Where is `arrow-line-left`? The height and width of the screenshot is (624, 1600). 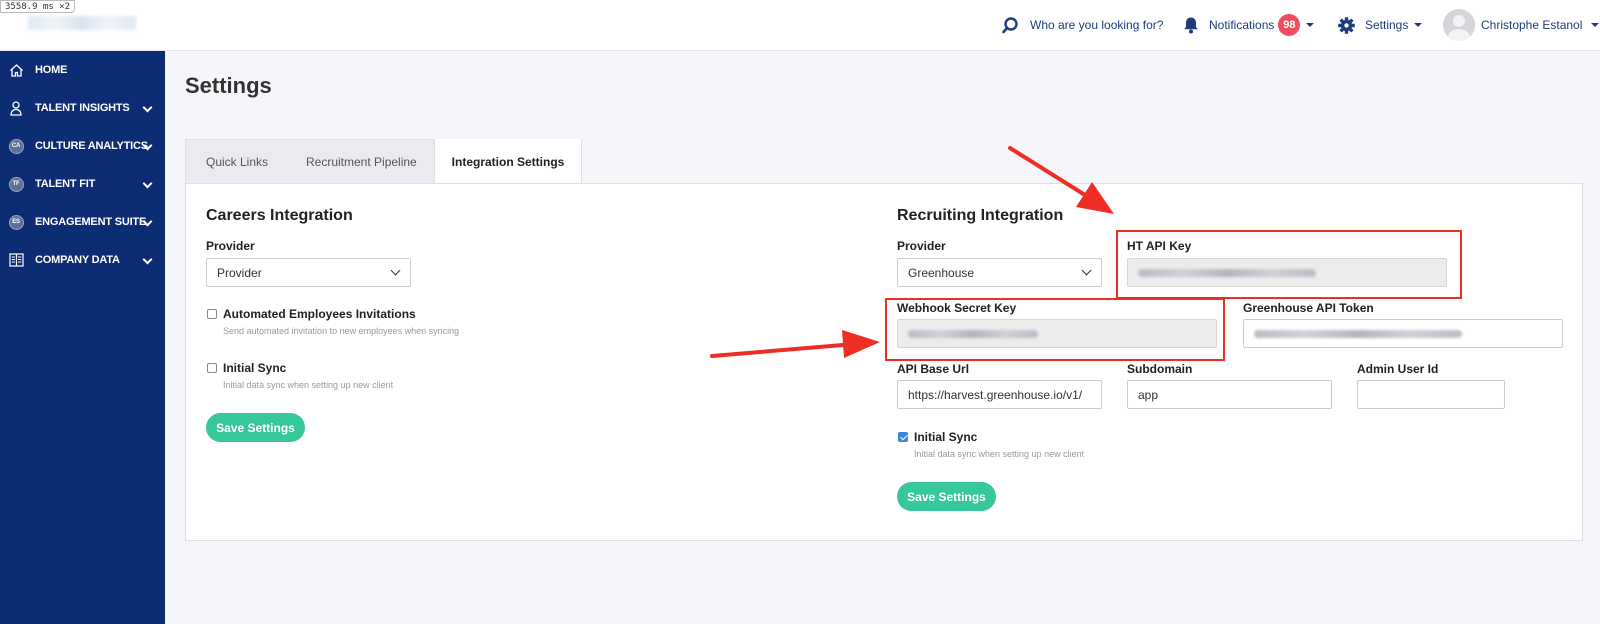
arrow-line-left is located at coordinates (777, 350).